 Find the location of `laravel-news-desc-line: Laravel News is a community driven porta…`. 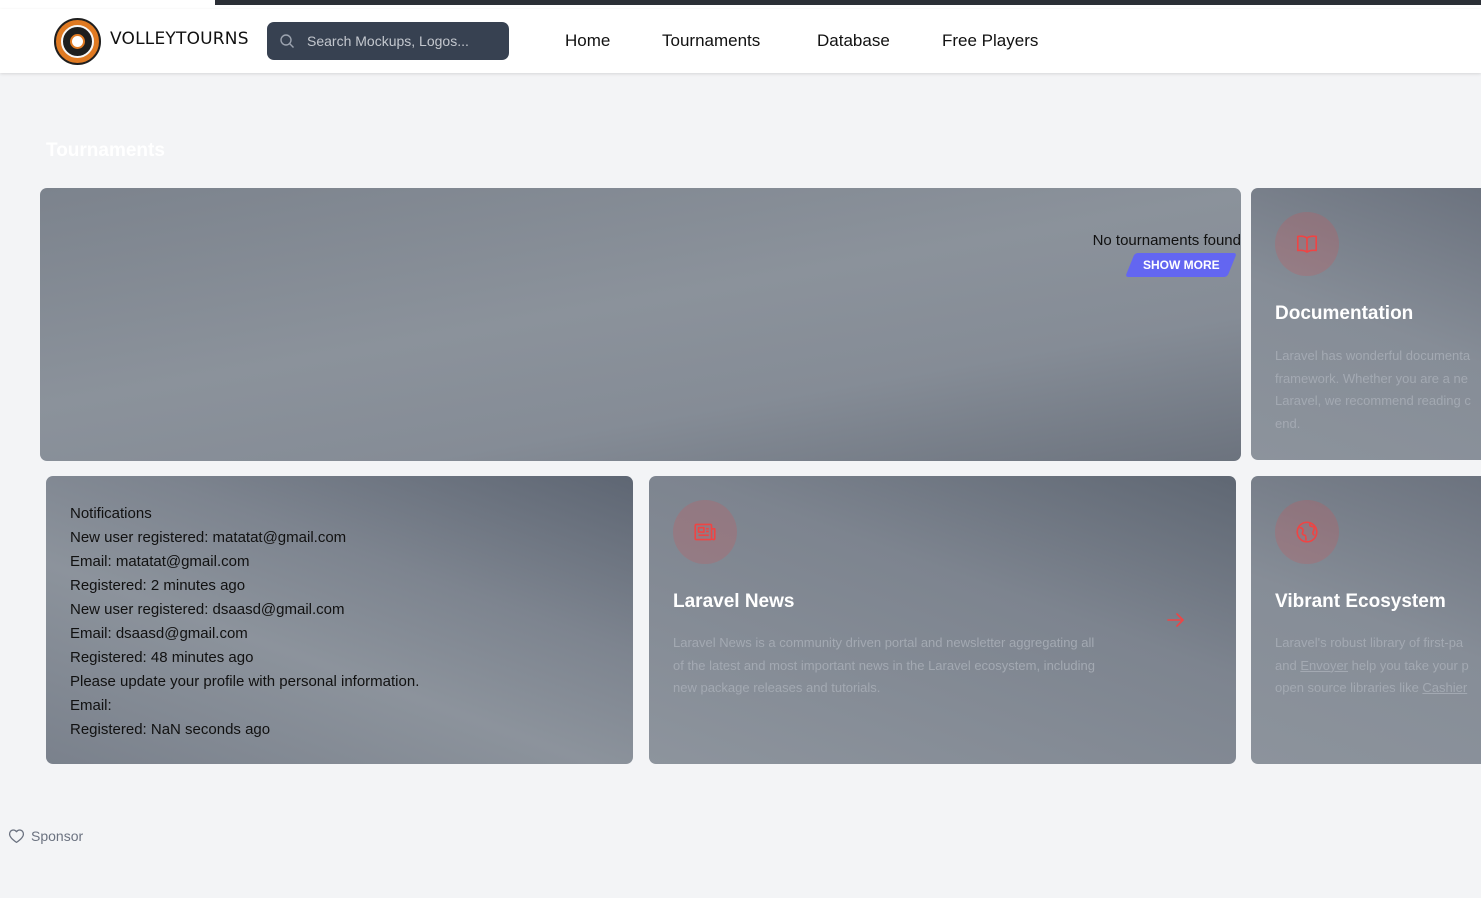

laravel-news-desc-line: Laravel News is a community driven porta… is located at coordinates (884, 642).